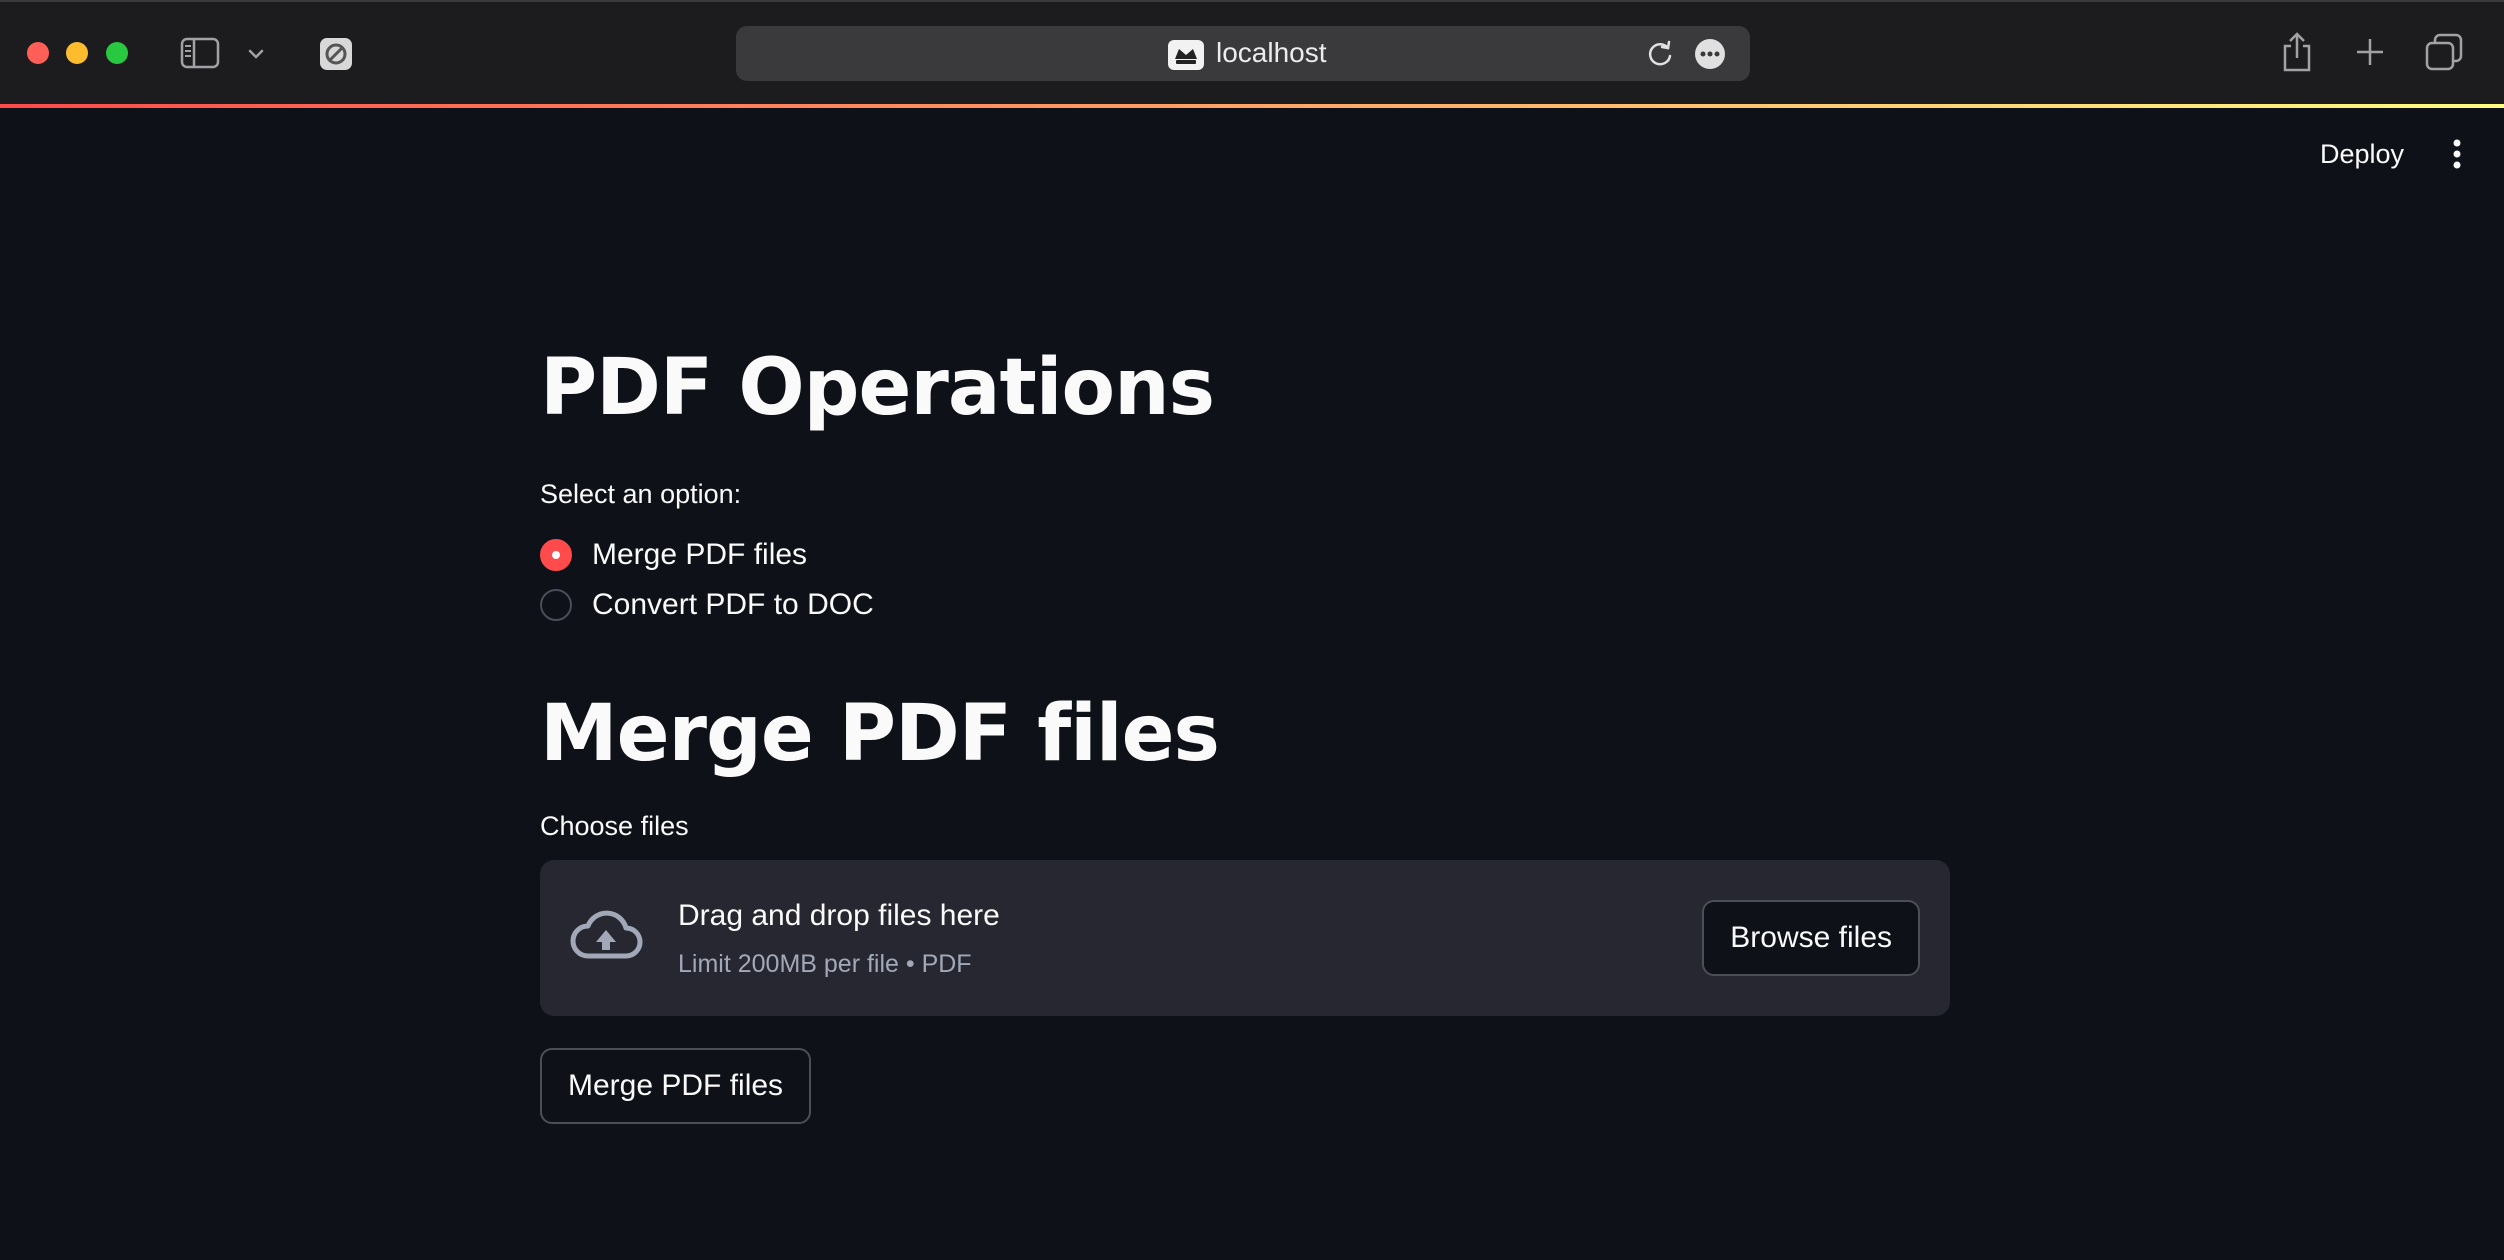 The image size is (2504, 1260). Describe the element at coordinates (1245, 555) in the screenshot. I see `radio-option-merge: Merge PDF files` at that location.